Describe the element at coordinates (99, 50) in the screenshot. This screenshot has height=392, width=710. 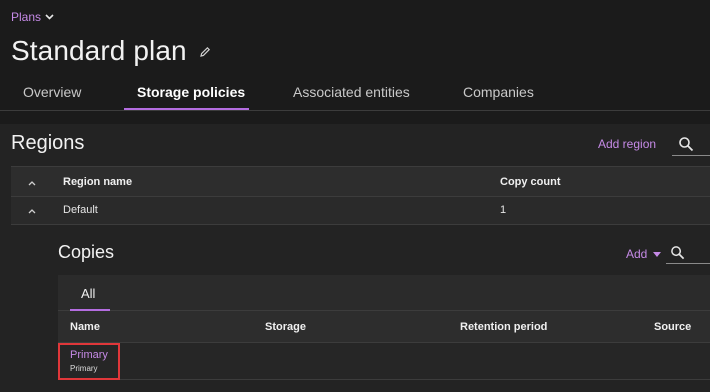
I see `page-title: Standard plan` at that location.